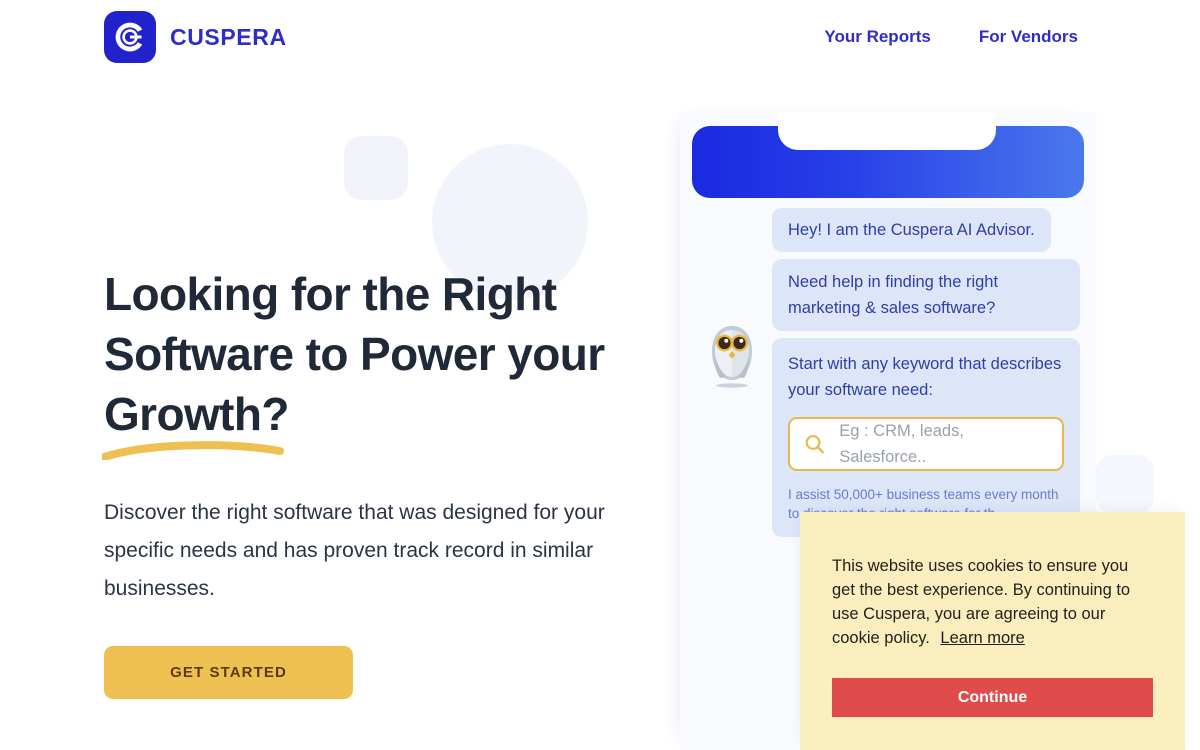 Image resolution: width=1200 pixels, height=750 pixels. What do you see at coordinates (330, 294) in the screenshot?
I see `hero-title-line-1: Looking for the Right` at bounding box center [330, 294].